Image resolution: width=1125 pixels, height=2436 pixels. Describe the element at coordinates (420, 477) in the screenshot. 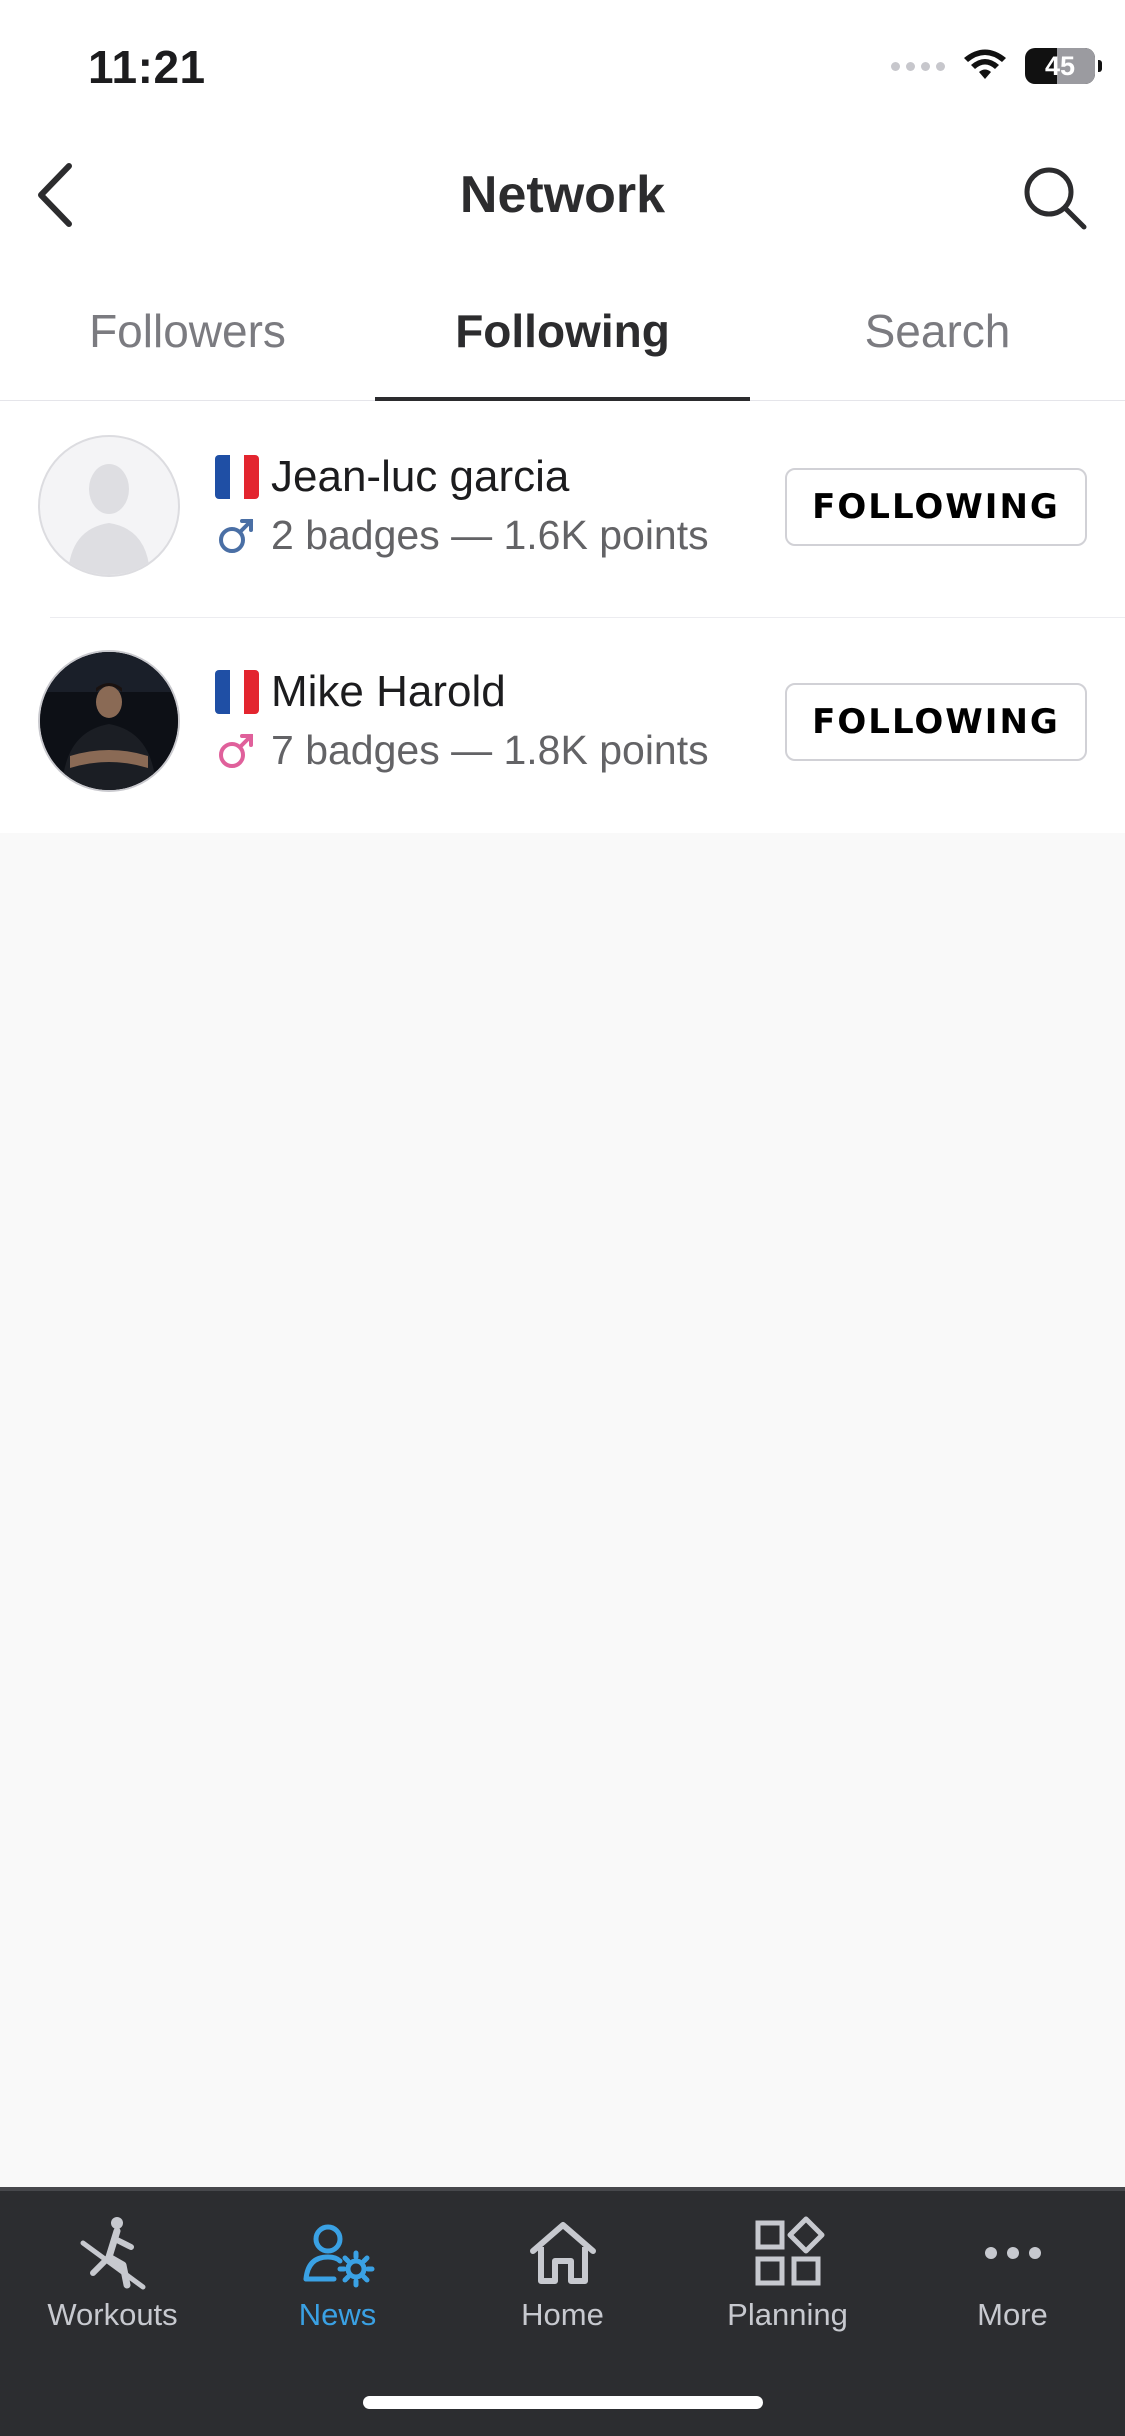

I see `user-name: Jean-luc garcia` at that location.